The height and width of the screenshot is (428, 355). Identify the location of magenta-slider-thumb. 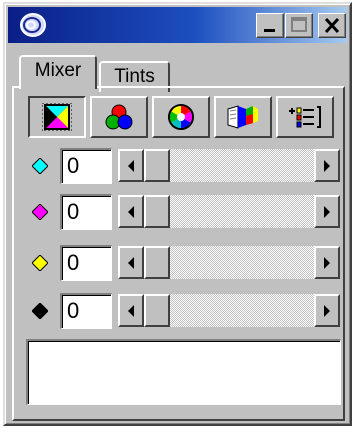
(157, 211).